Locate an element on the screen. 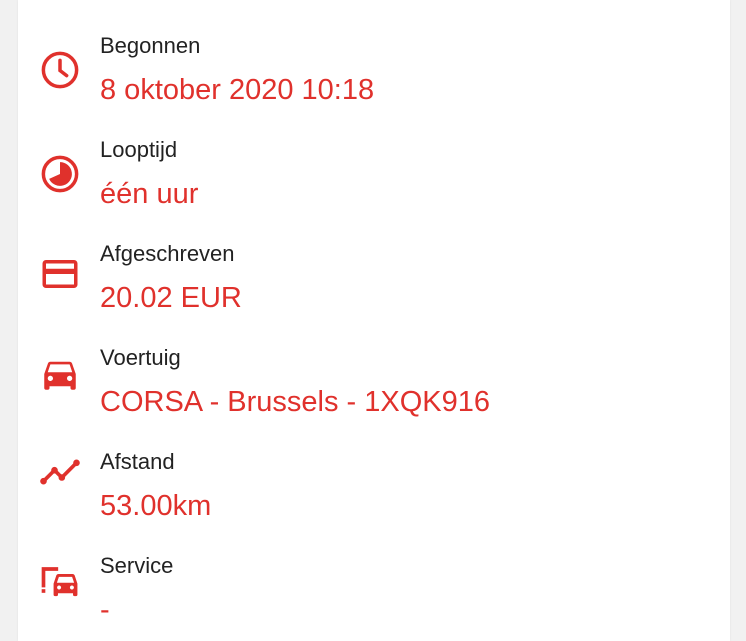  detail-value: 20.02 EUR is located at coordinates (171, 298).